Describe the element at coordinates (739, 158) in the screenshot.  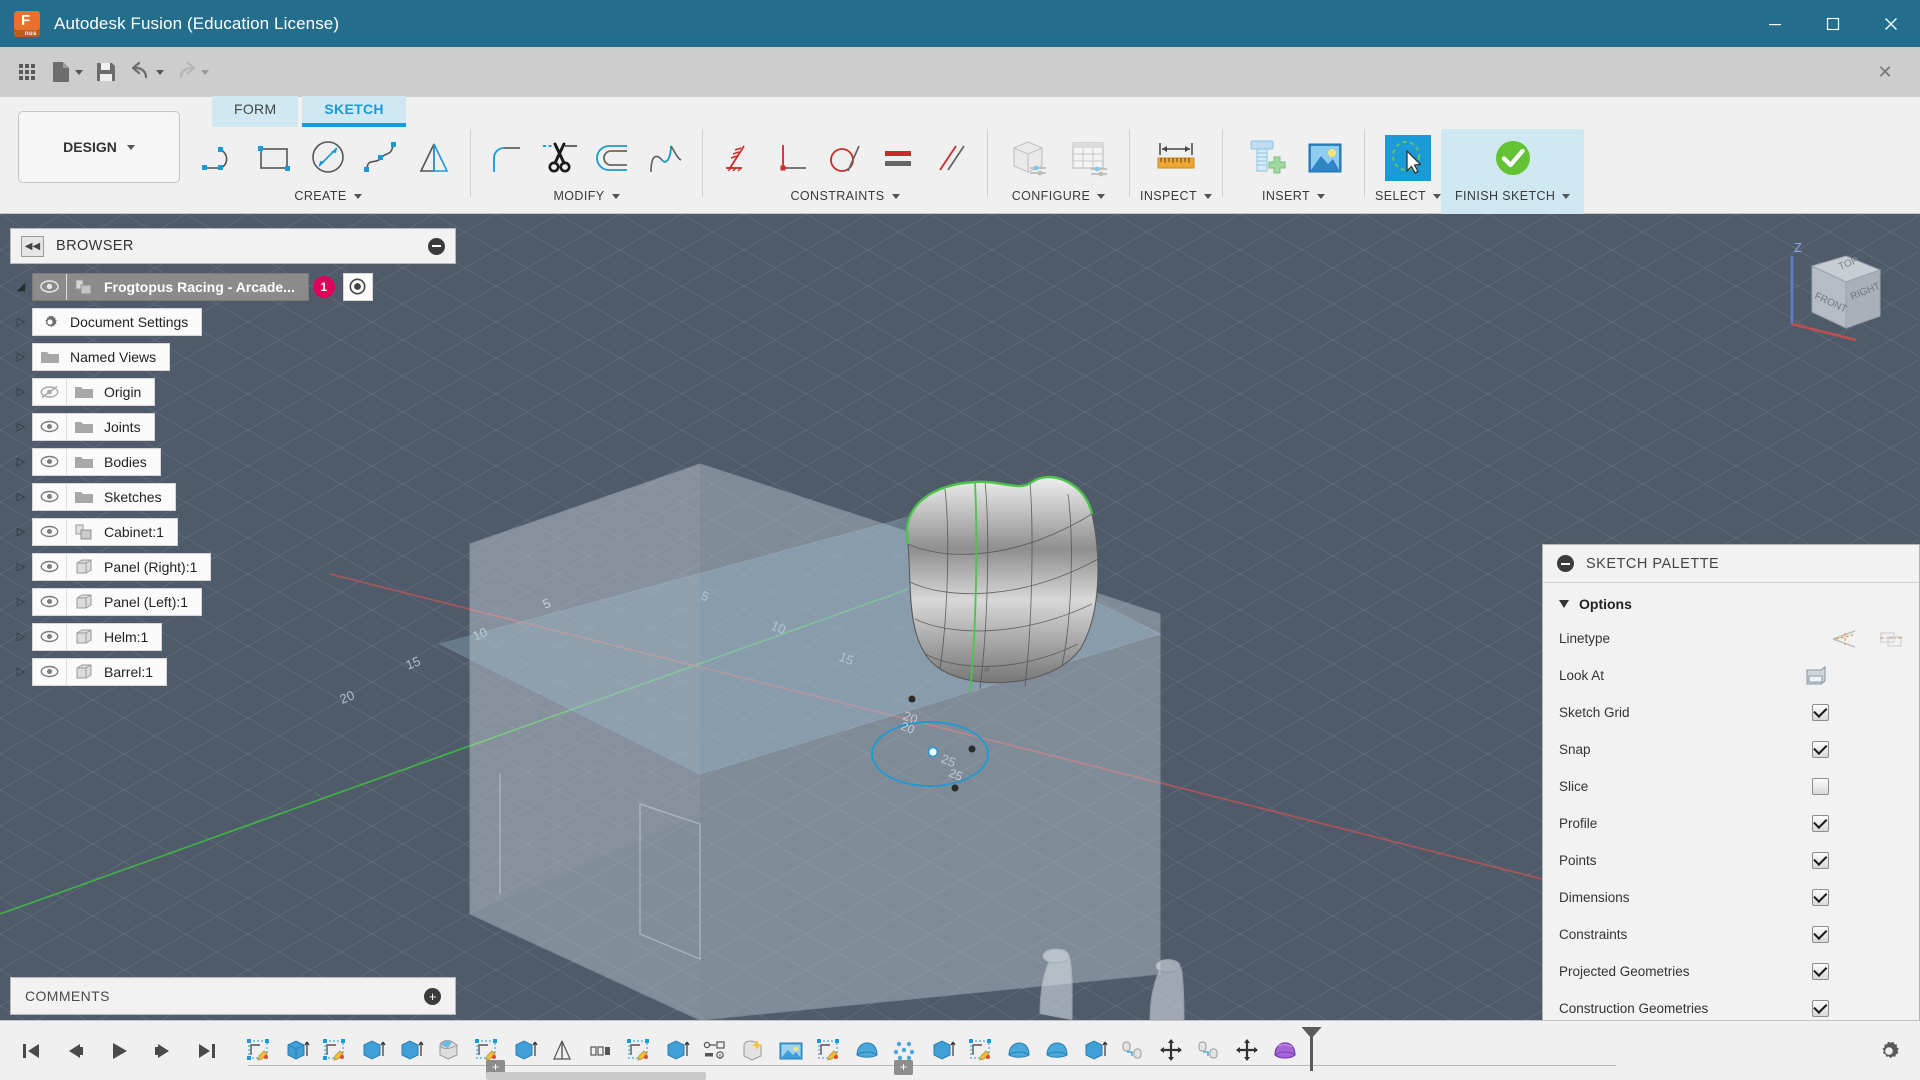
I see `fix-constraint` at that location.